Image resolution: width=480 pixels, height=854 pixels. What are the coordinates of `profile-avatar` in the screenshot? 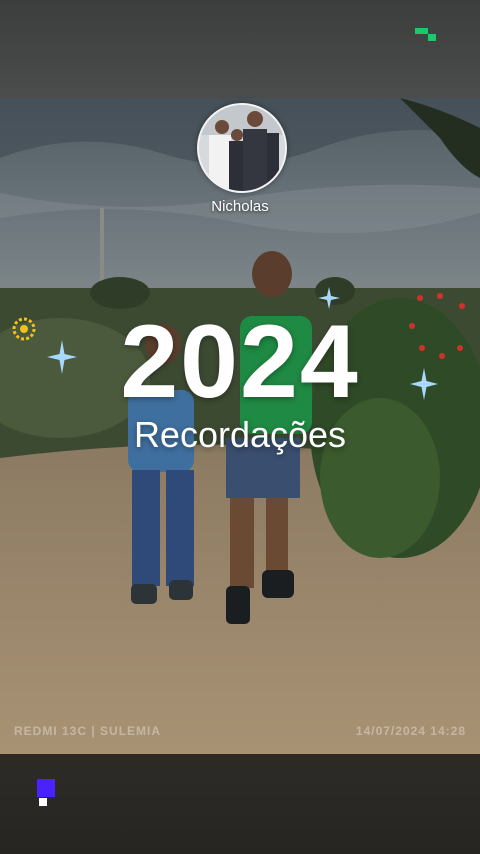 It's located at (242, 148).